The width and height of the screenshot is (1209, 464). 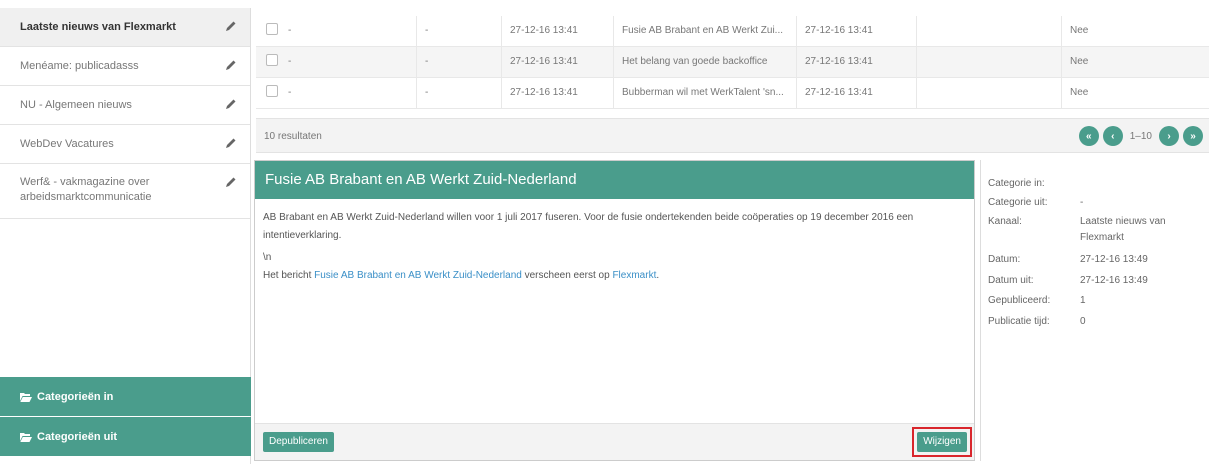 I want to click on feed-label: Menéame: publicadasss, so click(x=79, y=65).